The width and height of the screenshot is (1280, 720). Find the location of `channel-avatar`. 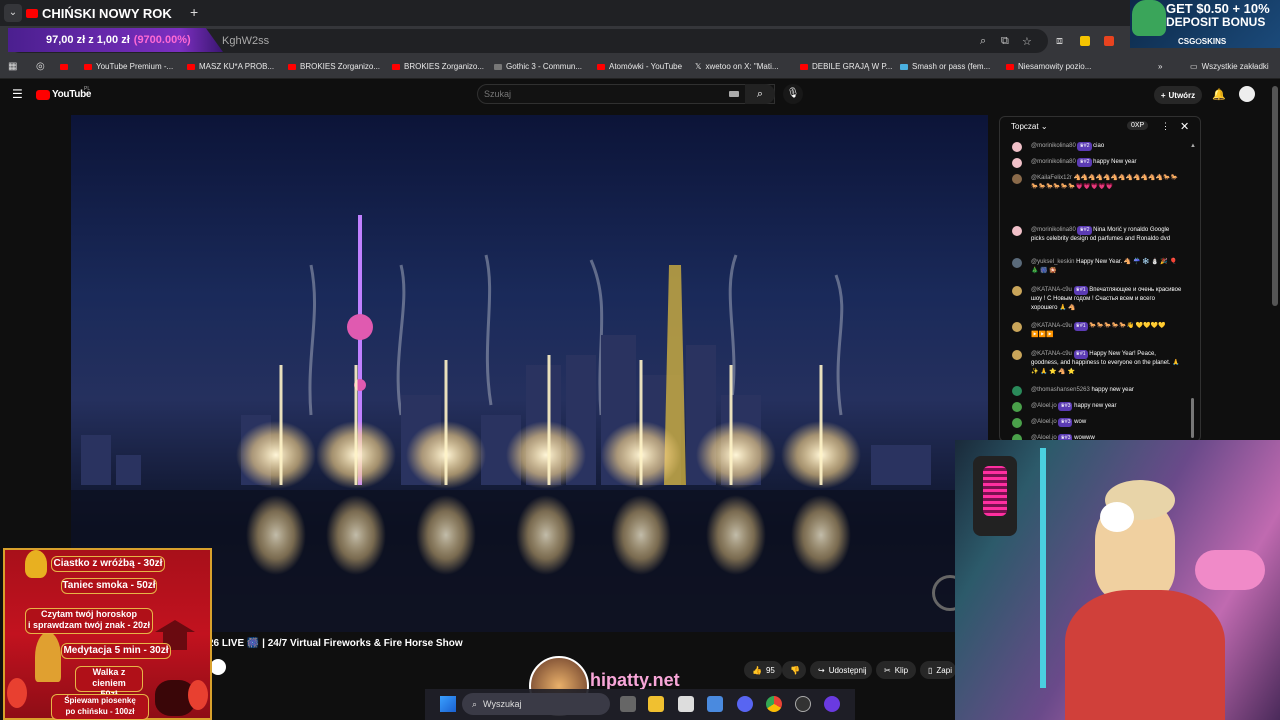

channel-avatar is located at coordinates (218, 667).